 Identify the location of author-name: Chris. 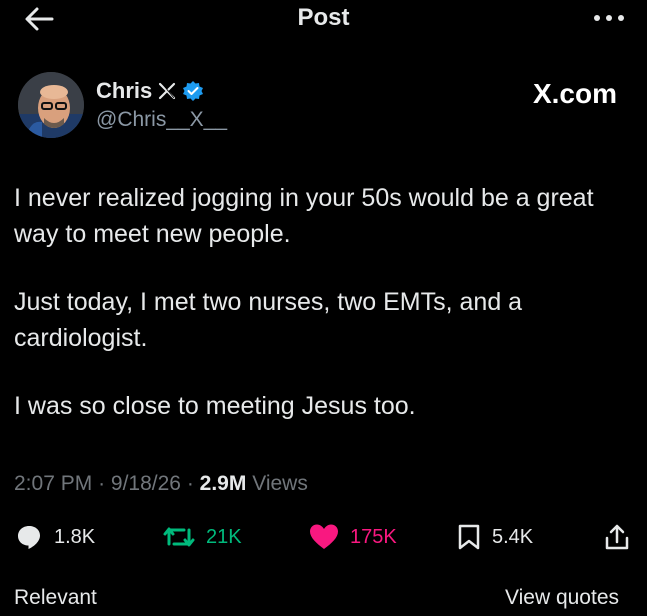
(124, 91).